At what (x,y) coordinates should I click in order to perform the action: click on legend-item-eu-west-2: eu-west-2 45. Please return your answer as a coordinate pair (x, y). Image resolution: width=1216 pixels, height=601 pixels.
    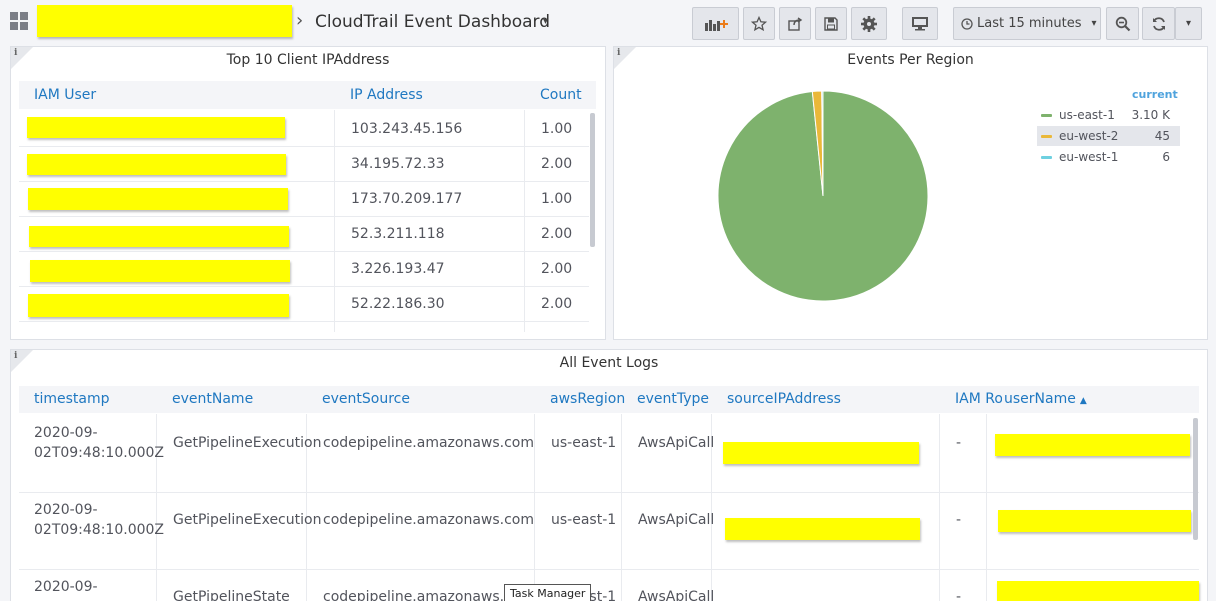
    Looking at the image, I should click on (1108, 136).